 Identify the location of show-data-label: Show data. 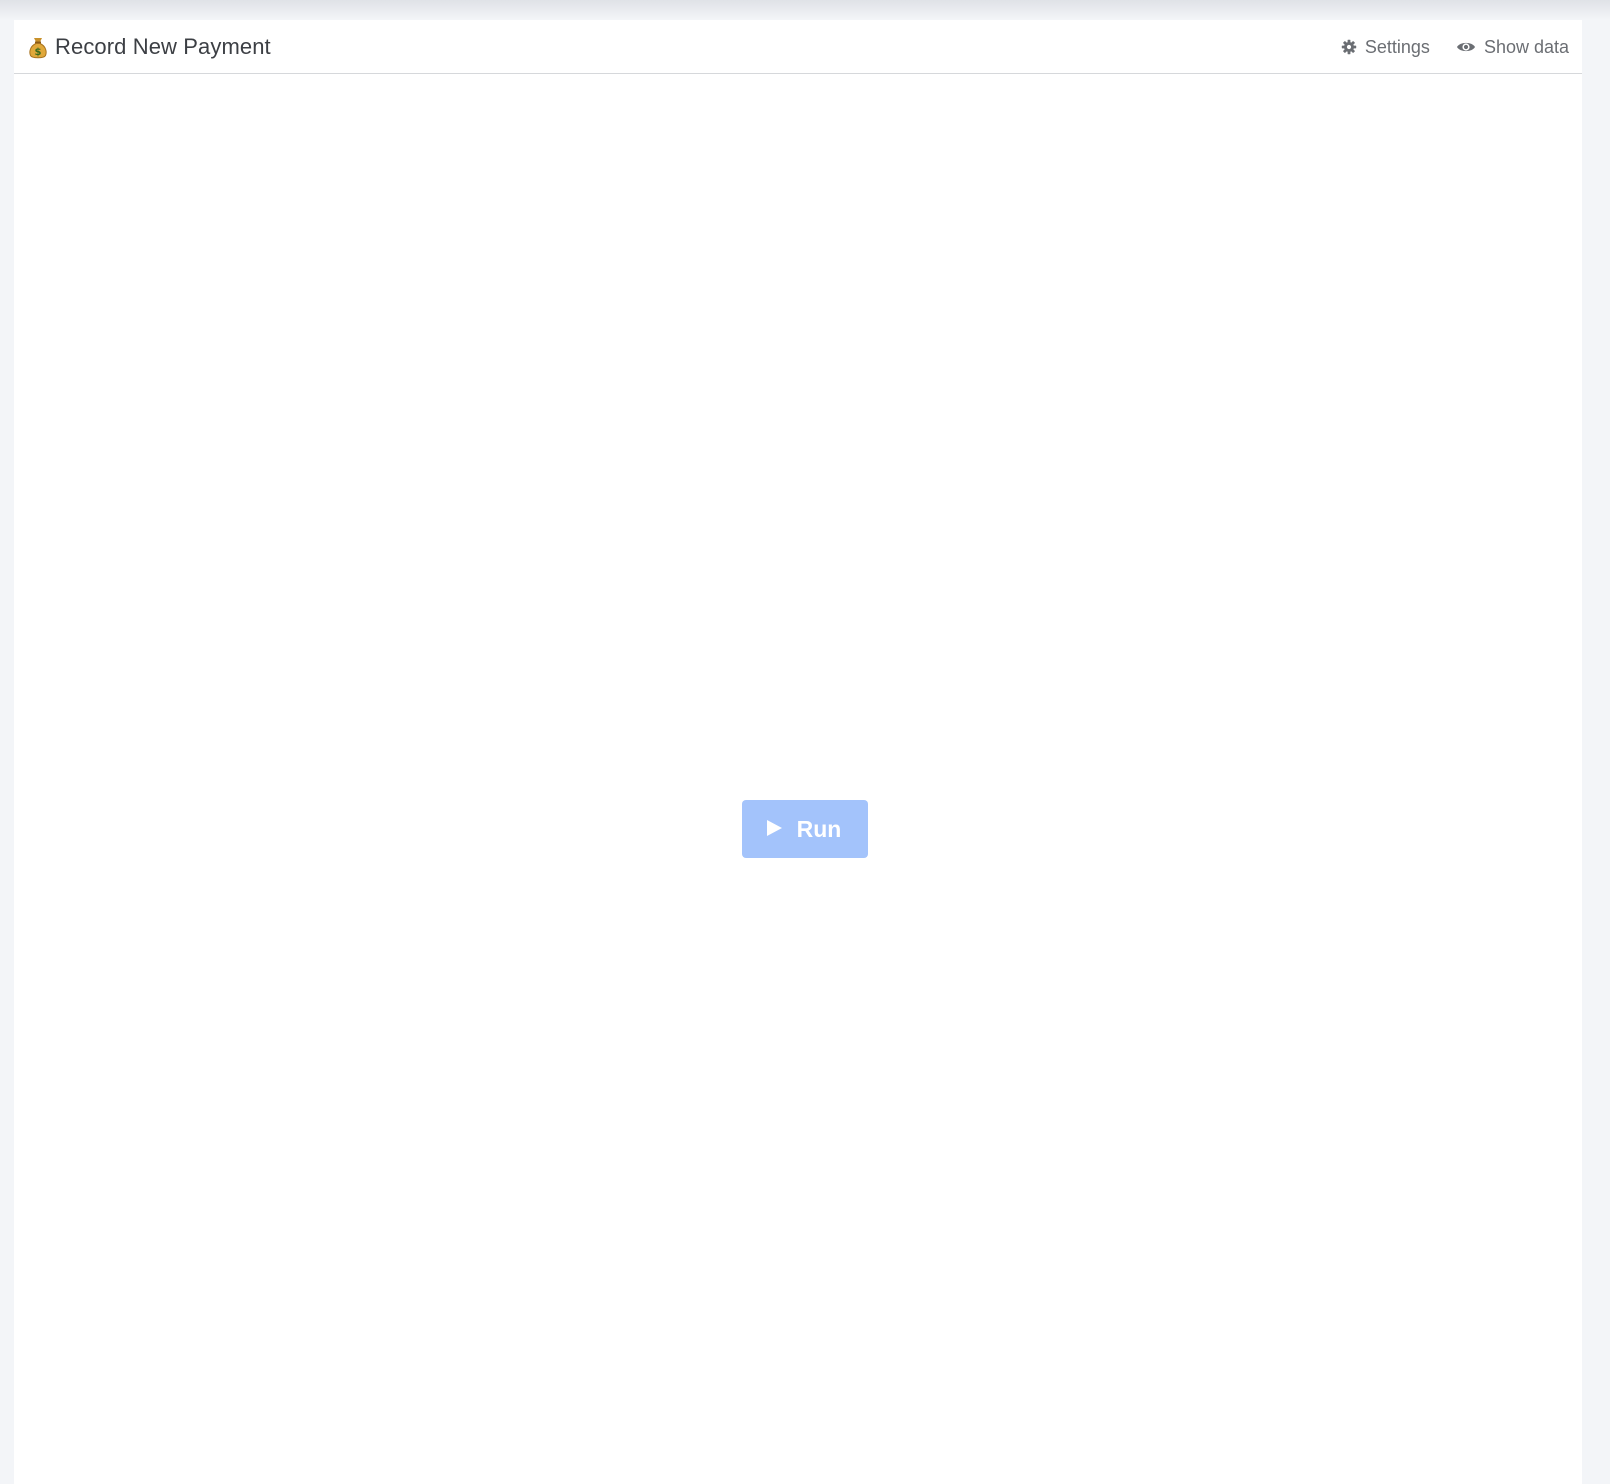
(1526, 46).